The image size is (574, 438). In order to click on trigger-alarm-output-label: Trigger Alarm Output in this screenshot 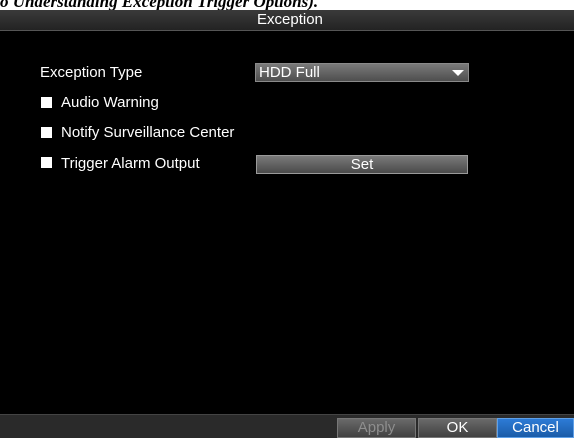, I will do `click(130, 163)`.